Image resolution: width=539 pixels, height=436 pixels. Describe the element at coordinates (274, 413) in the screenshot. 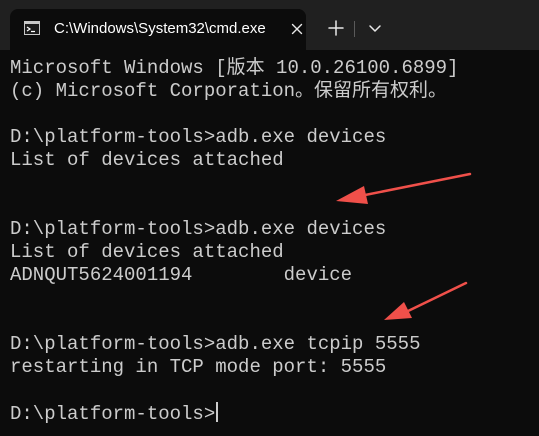

I see `prompt-line: D:\platform-tools>` at that location.